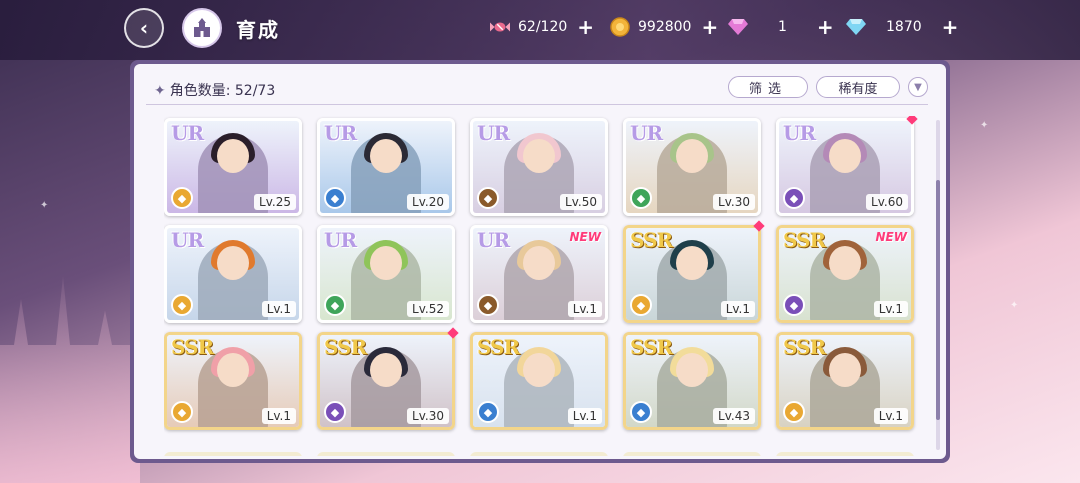  I want to click on coin-value: 992800, so click(665, 27).